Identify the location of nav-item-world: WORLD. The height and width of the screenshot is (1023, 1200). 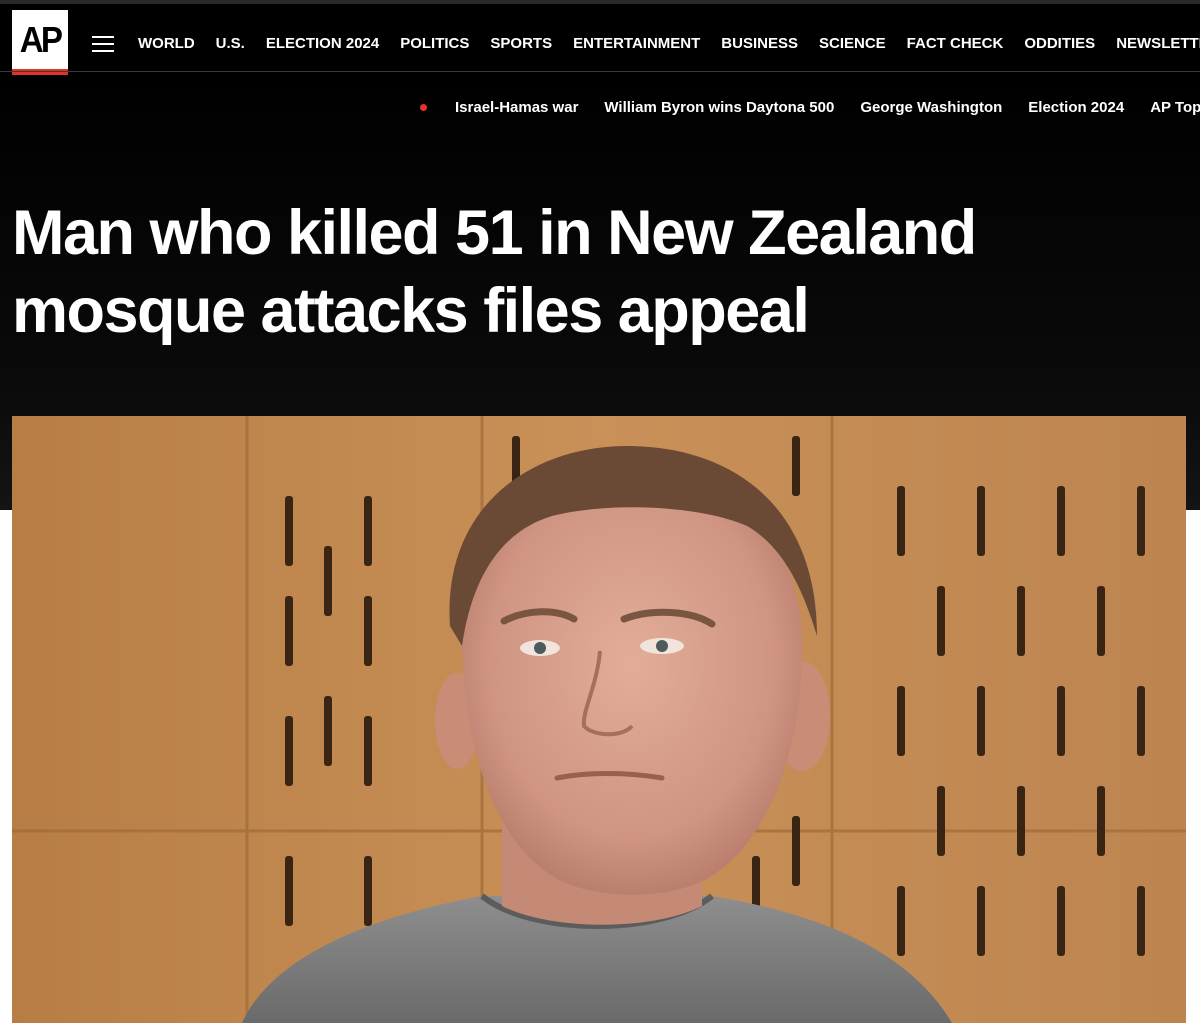
(166, 44).